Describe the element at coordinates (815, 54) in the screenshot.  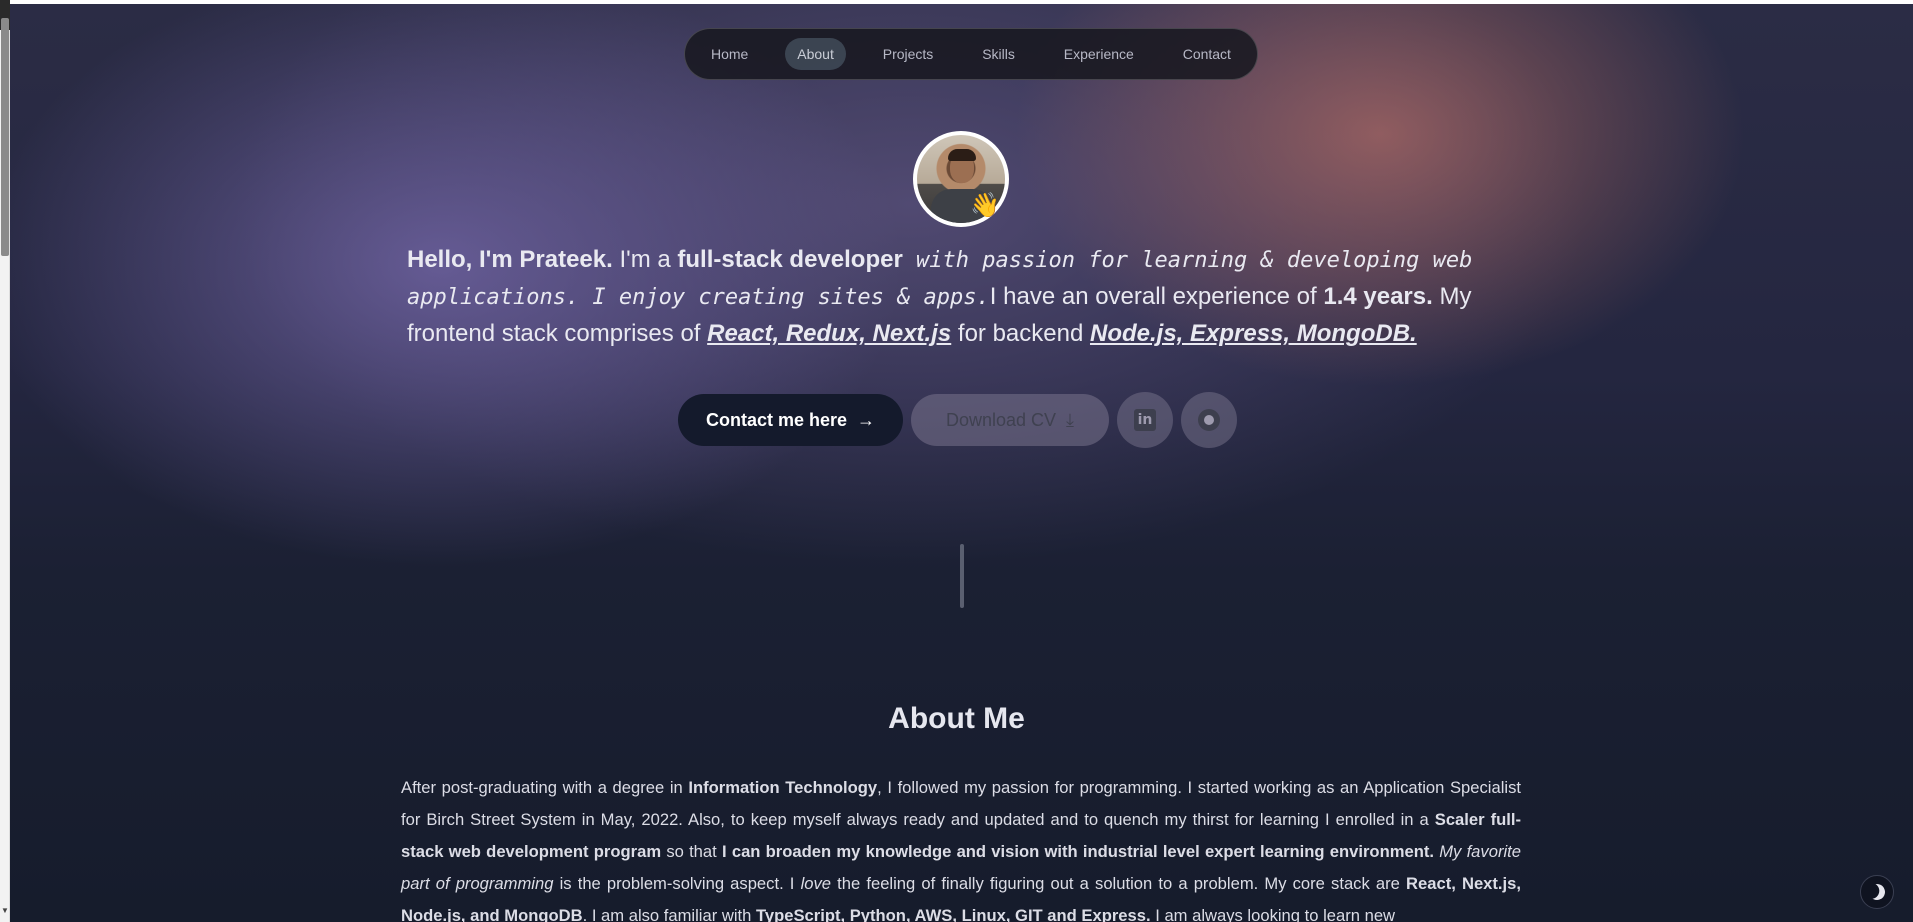
I see `nav-item-about: About` at that location.